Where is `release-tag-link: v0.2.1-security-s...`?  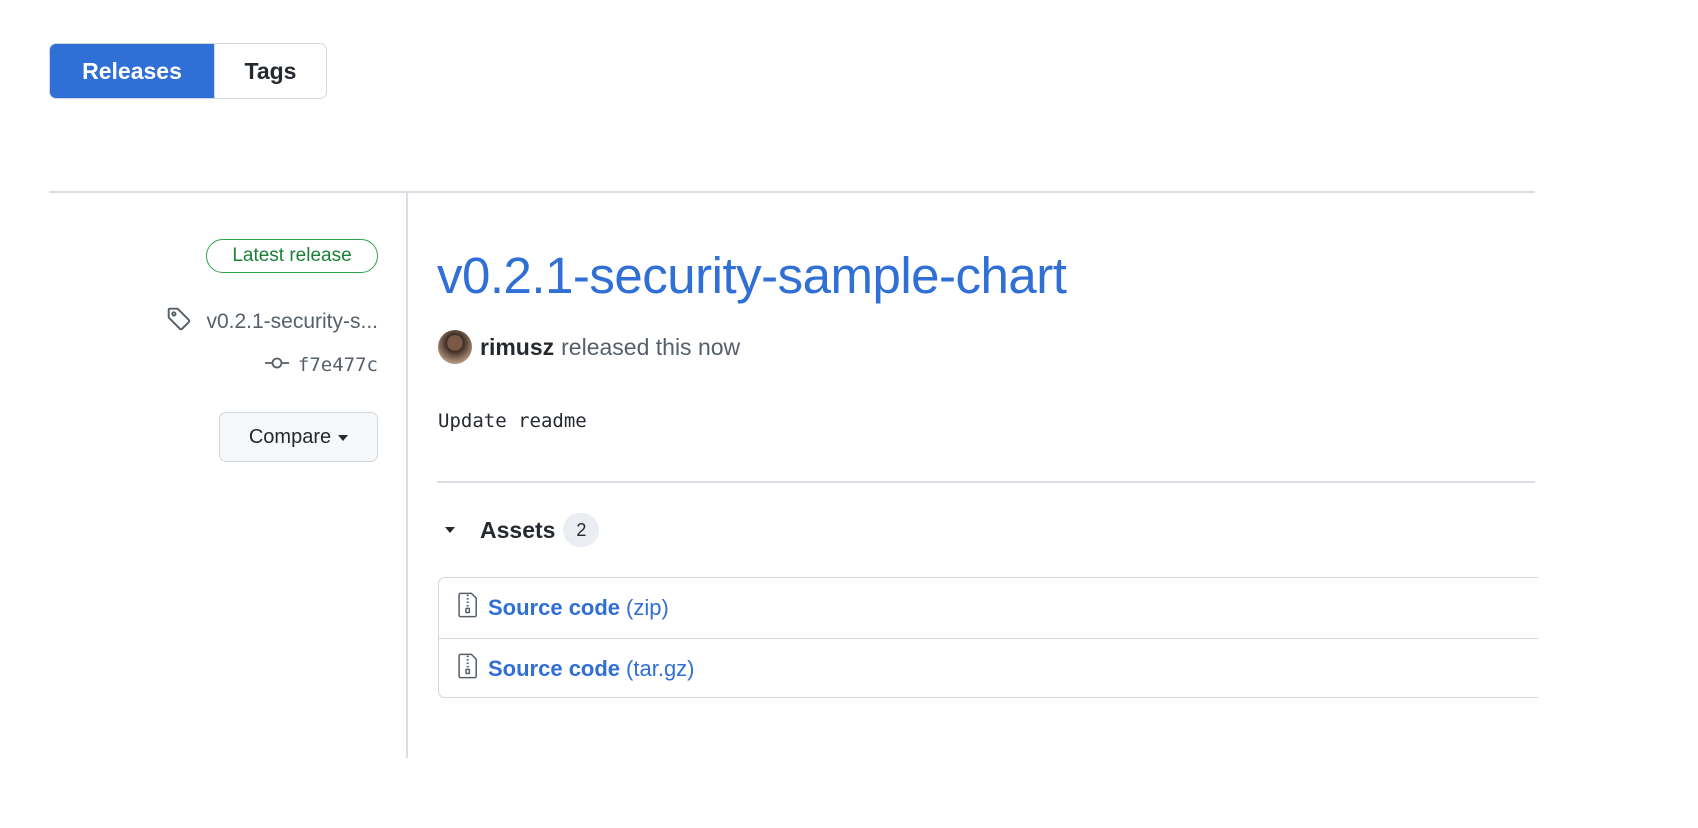 release-tag-link: v0.2.1-security-s... is located at coordinates (272, 322).